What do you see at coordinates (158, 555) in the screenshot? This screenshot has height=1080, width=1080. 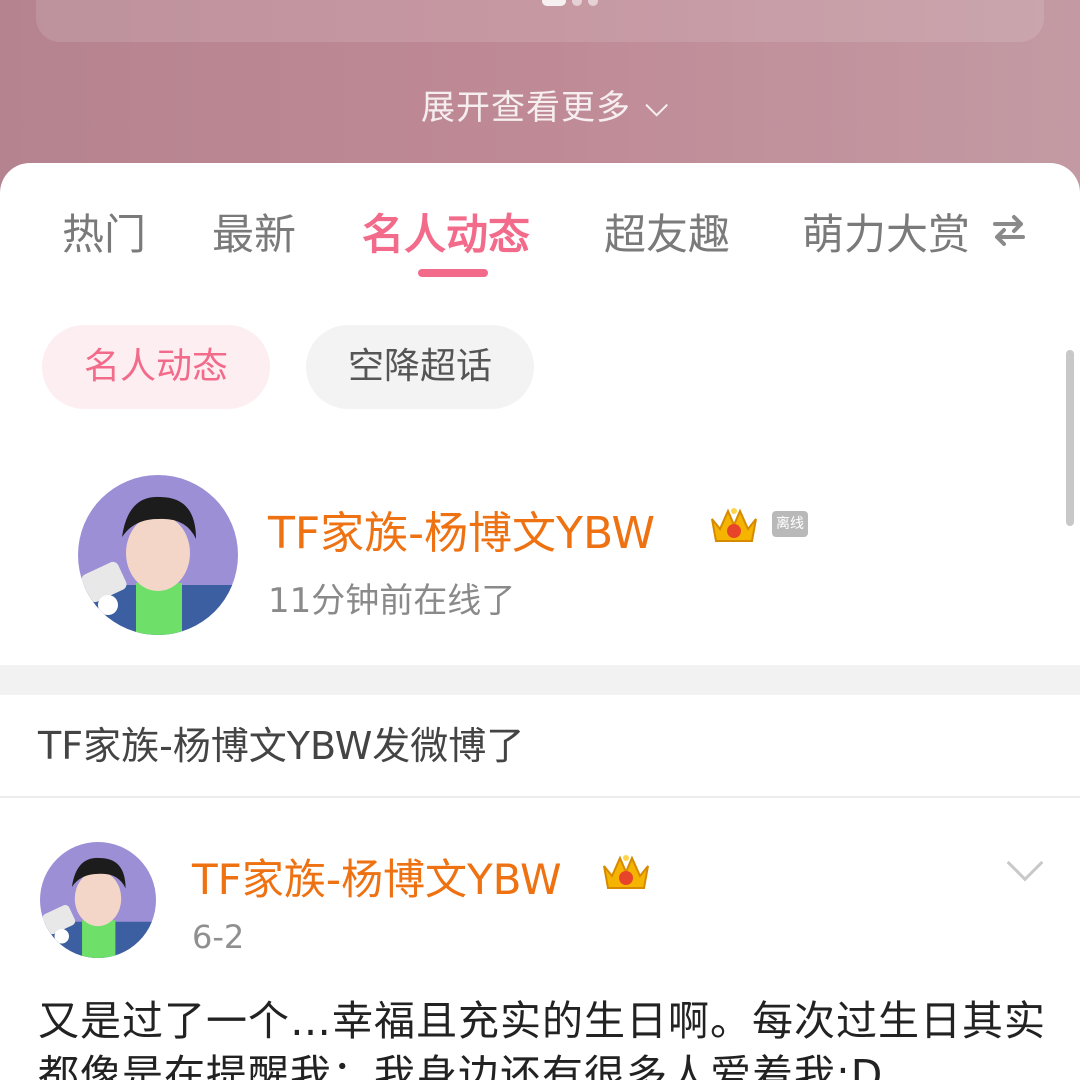 I see `avatar` at bounding box center [158, 555].